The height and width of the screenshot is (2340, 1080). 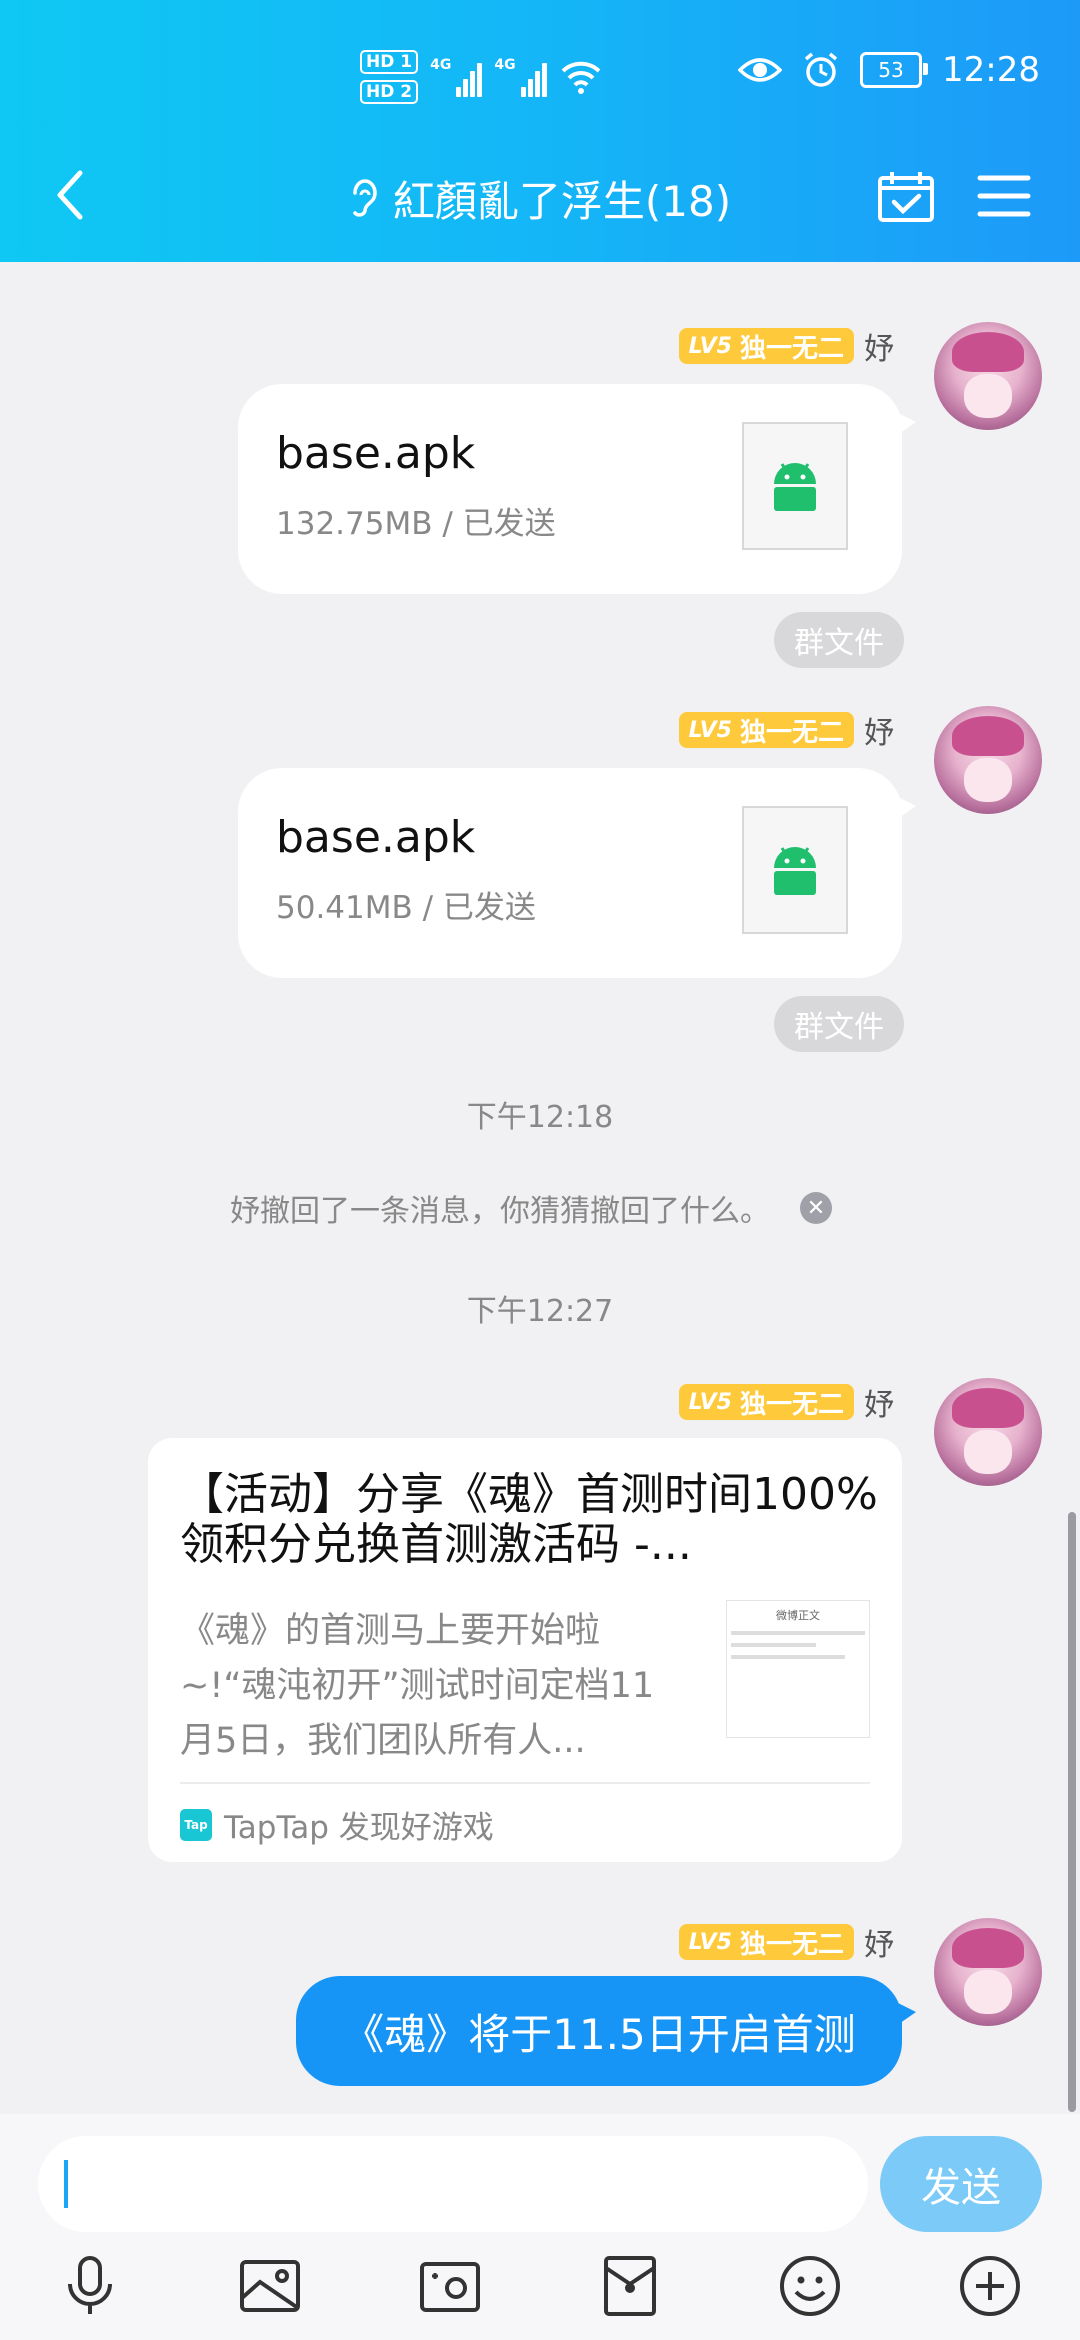 I want to click on recall-notice: 妤撤回了一条消息，你猜猜撤回了什么。 ✕, so click(x=531, y=1208).